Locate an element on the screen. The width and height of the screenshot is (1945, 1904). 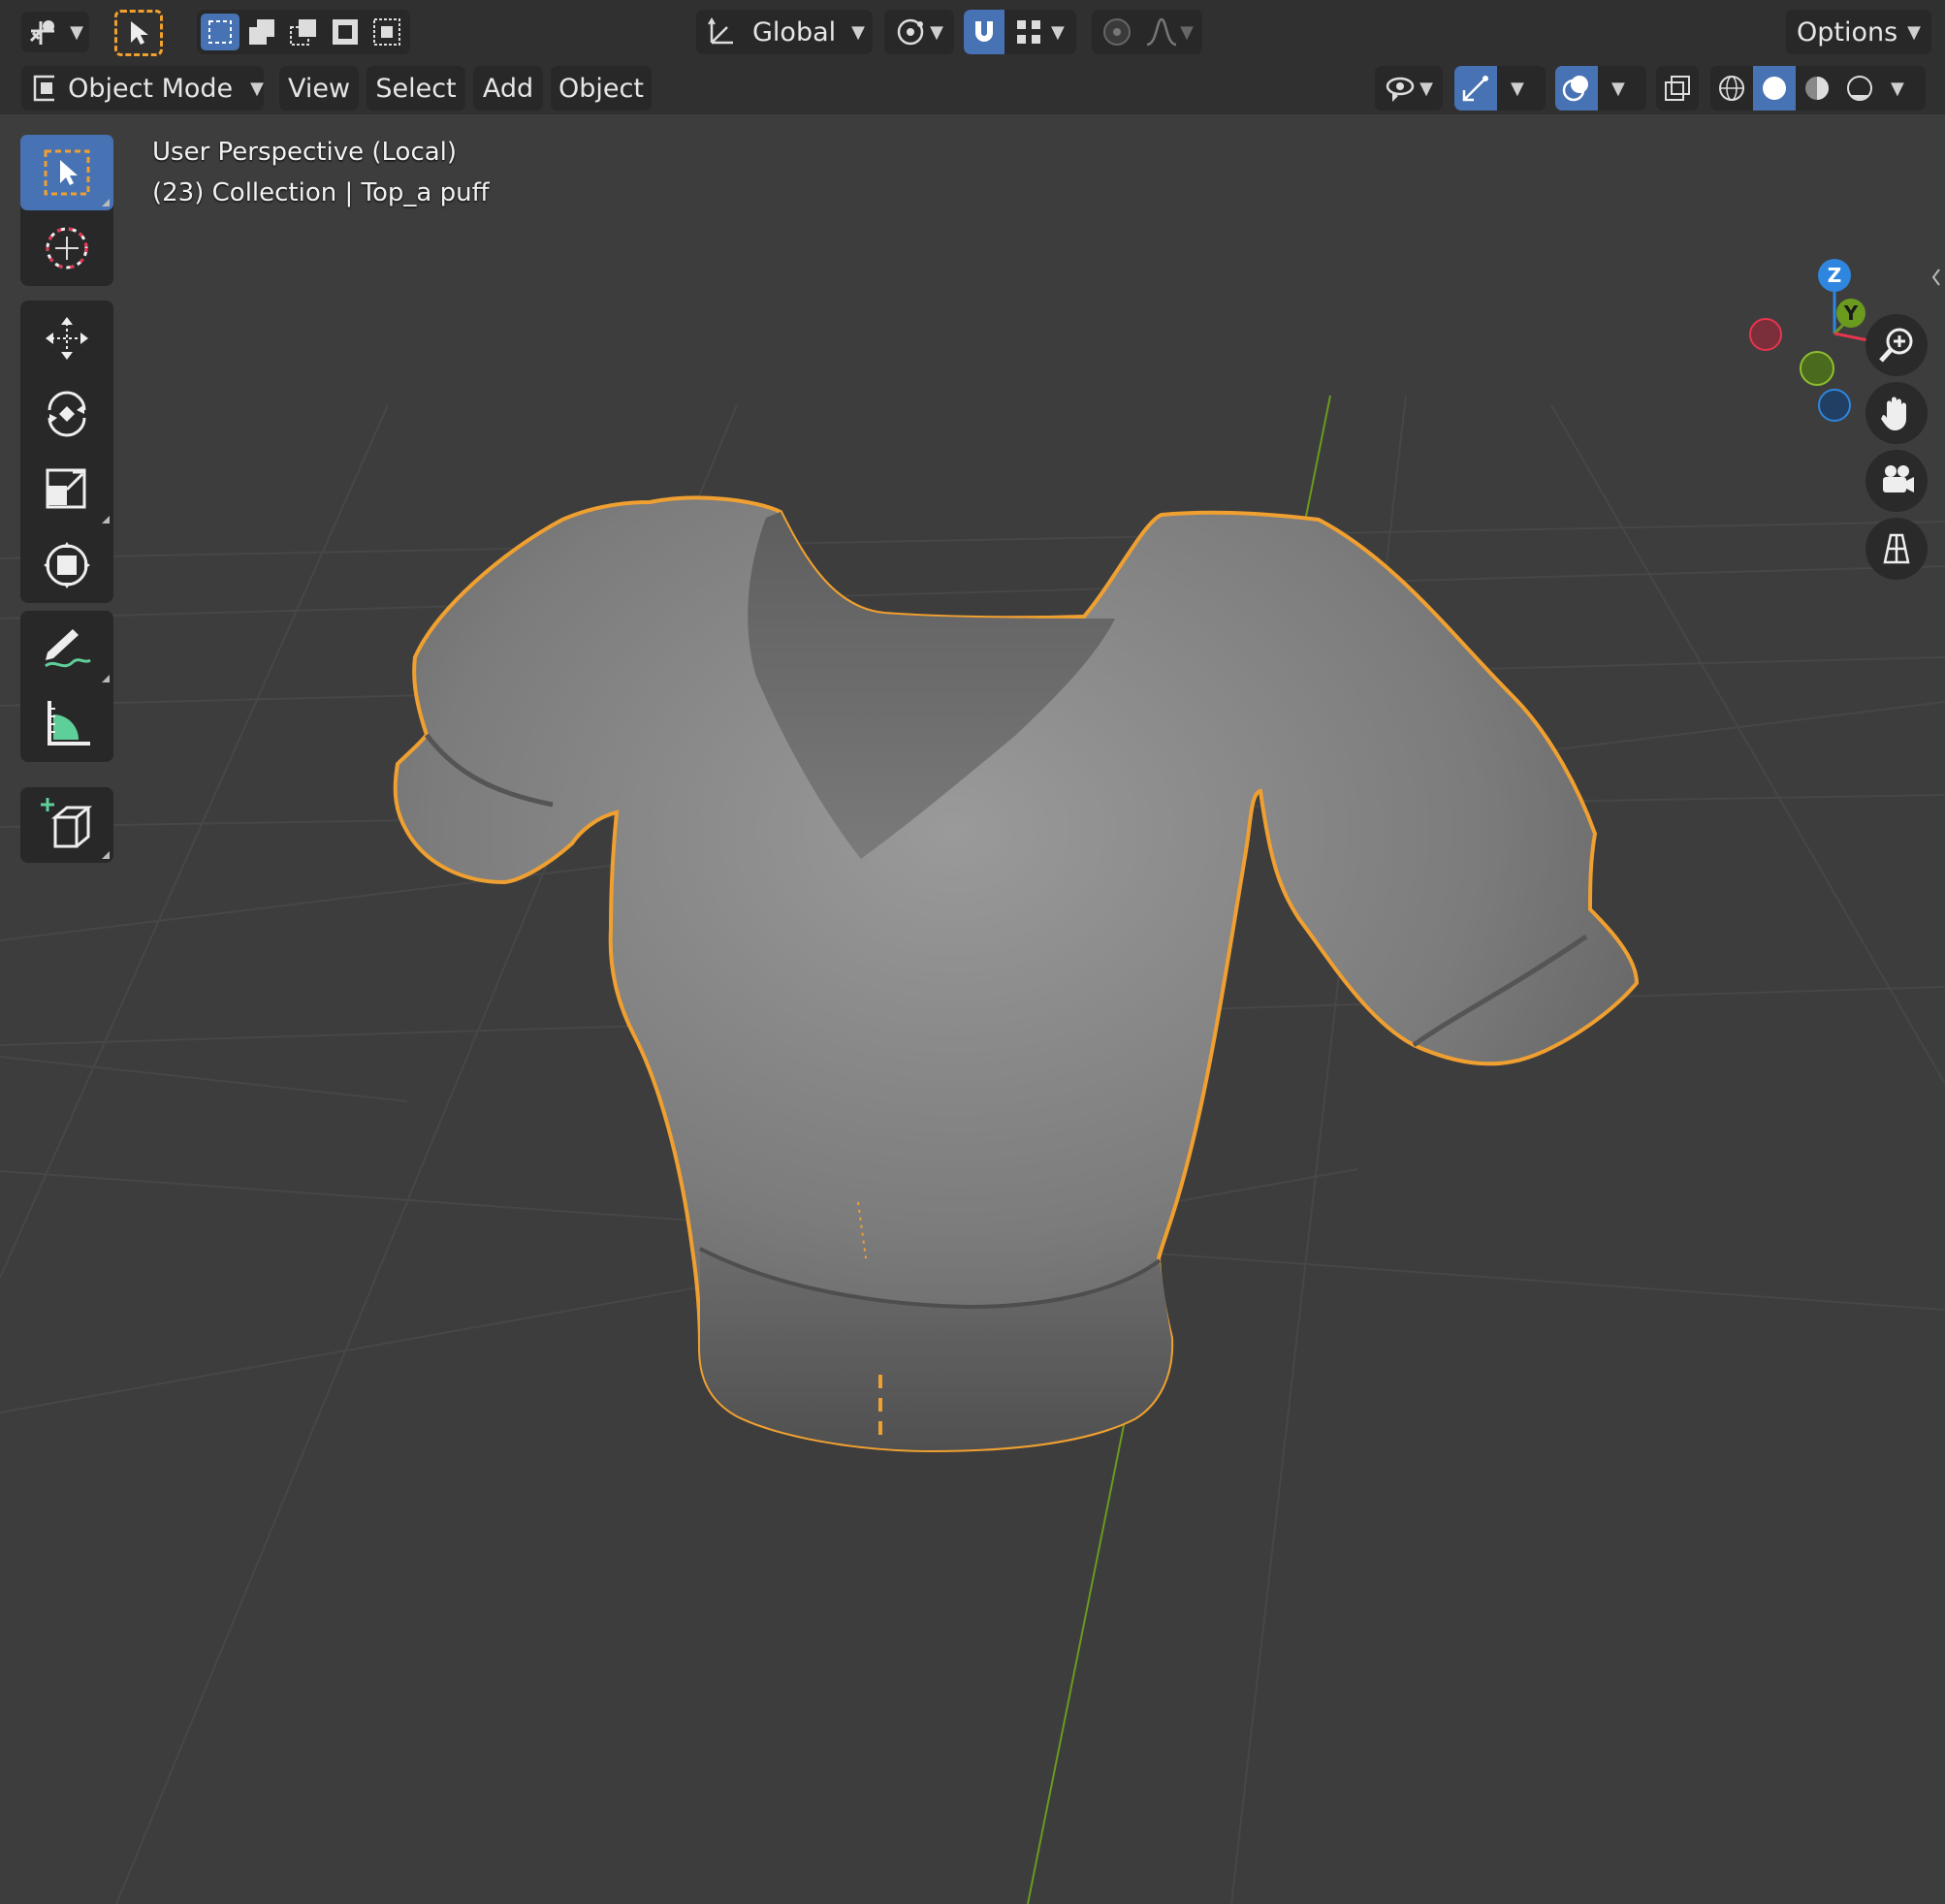
select-box-icon is located at coordinates (67, 172).